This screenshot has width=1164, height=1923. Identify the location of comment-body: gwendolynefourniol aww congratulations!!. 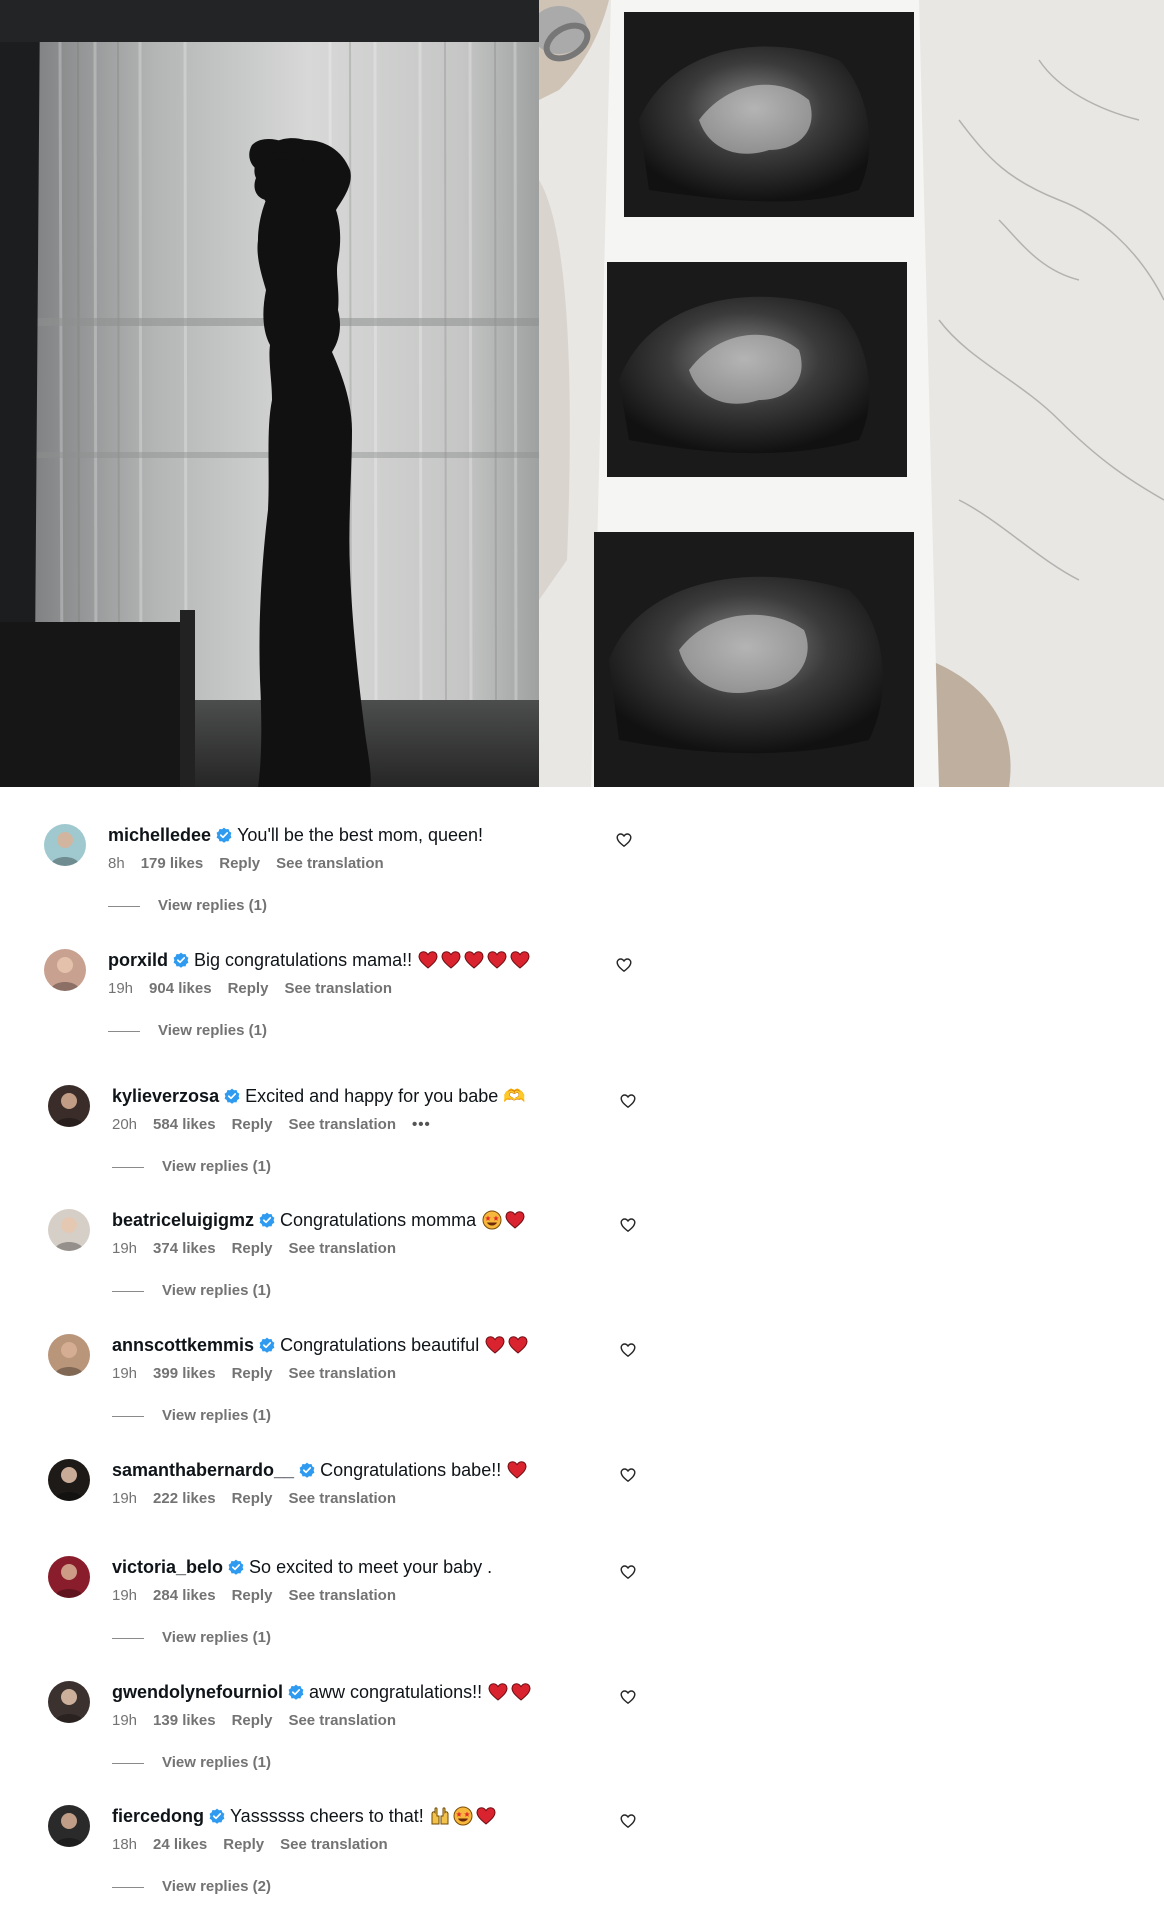
(321, 1692).